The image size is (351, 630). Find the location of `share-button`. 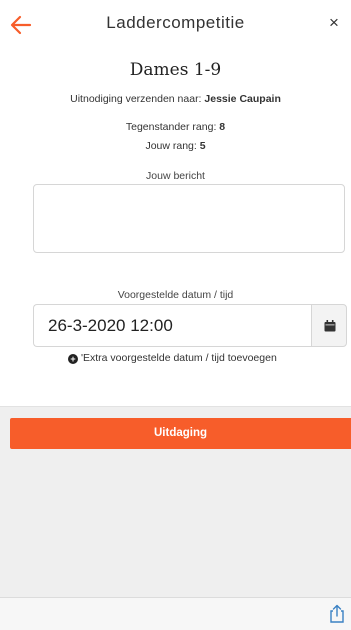

share-button is located at coordinates (337, 614).